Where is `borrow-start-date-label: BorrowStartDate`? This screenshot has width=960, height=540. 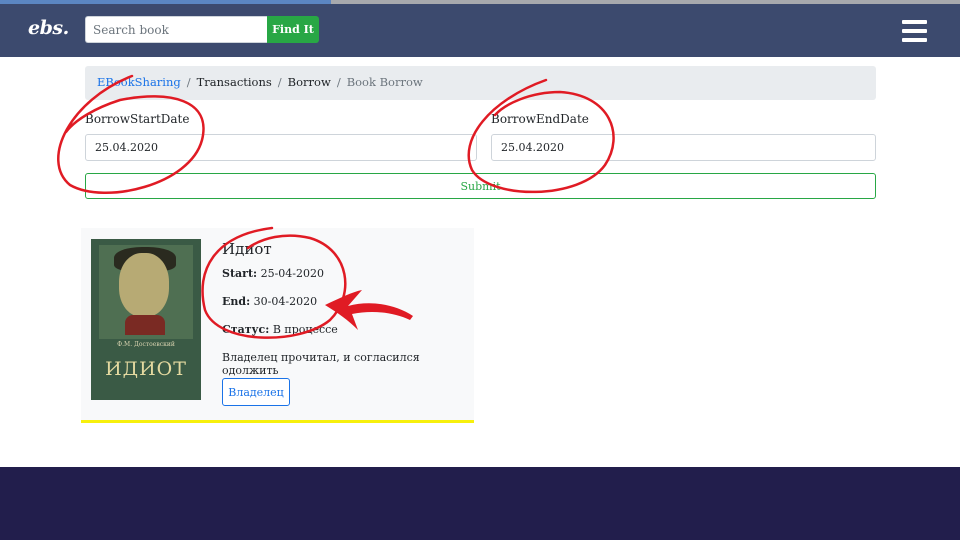
borrow-start-date-label: BorrowStartDate is located at coordinates (137, 119).